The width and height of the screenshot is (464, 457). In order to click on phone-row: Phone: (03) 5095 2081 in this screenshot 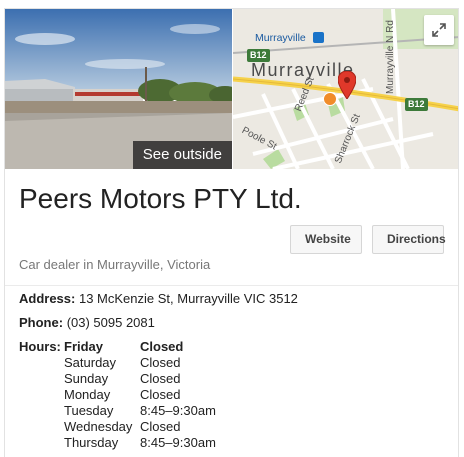, I will do `click(87, 322)`.